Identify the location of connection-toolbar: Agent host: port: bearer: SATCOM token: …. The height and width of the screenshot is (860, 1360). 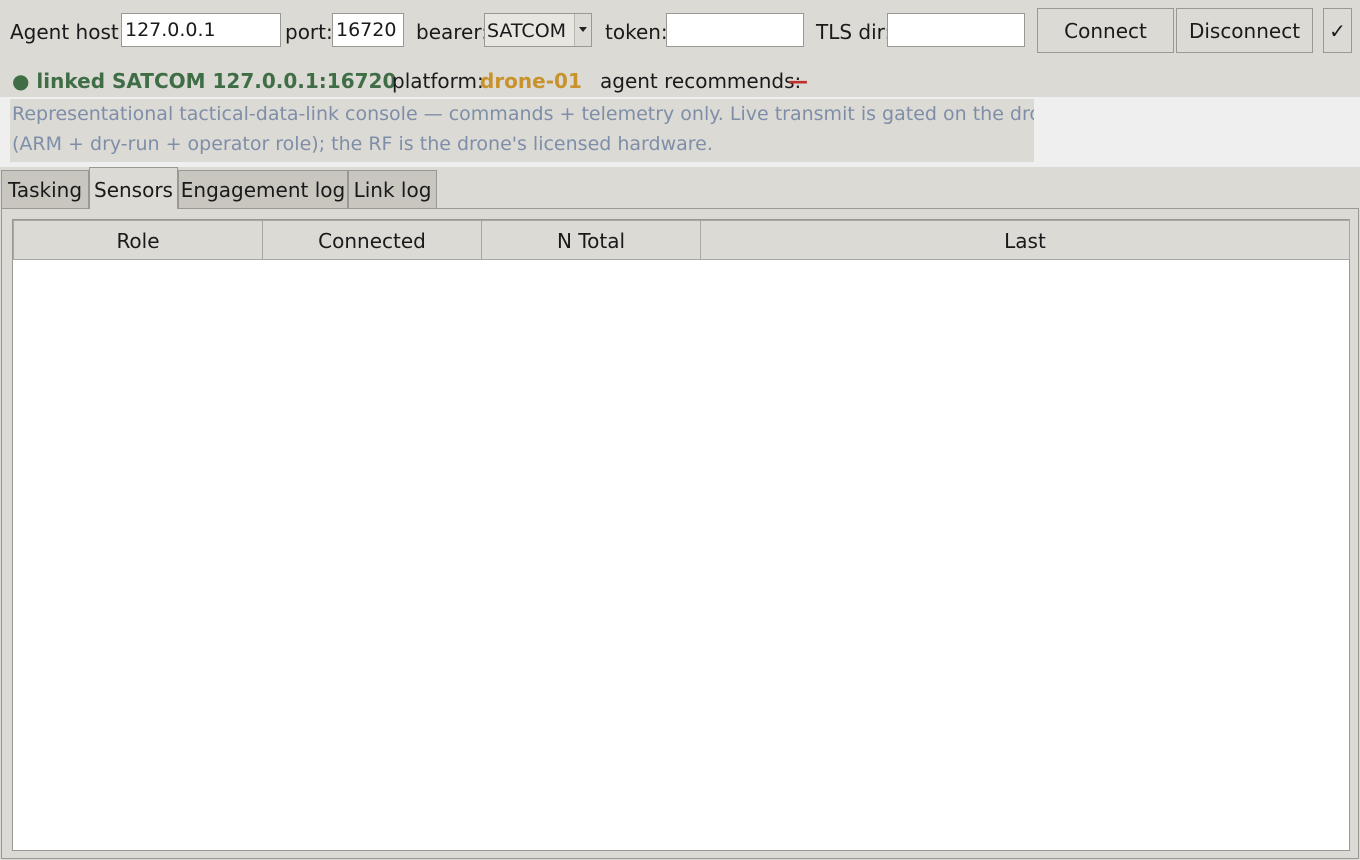
(680, 31).